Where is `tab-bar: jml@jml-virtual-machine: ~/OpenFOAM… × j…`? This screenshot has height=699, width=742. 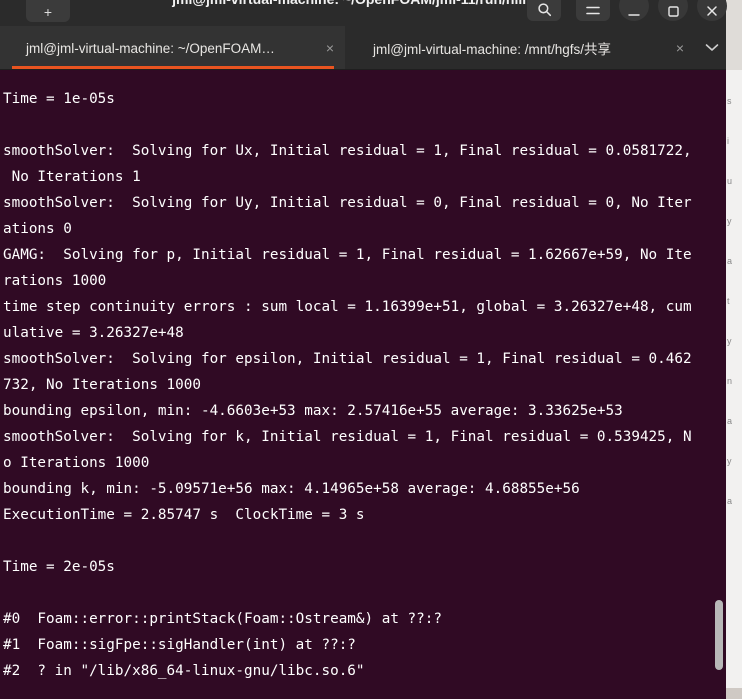 tab-bar: jml@jml-virtual-machine: ~/OpenFOAM… × j… is located at coordinates (363, 48).